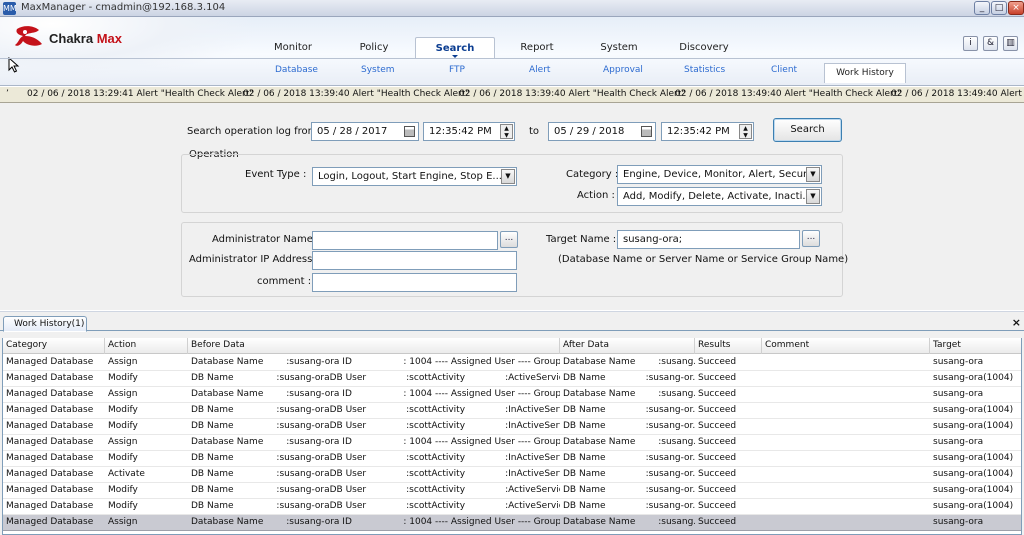 Image resolution: width=1024 pixels, height=535 pixels. What do you see at coordinates (623, 70) in the screenshot?
I see `subtab-approval: Approval` at bounding box center [623, 70].